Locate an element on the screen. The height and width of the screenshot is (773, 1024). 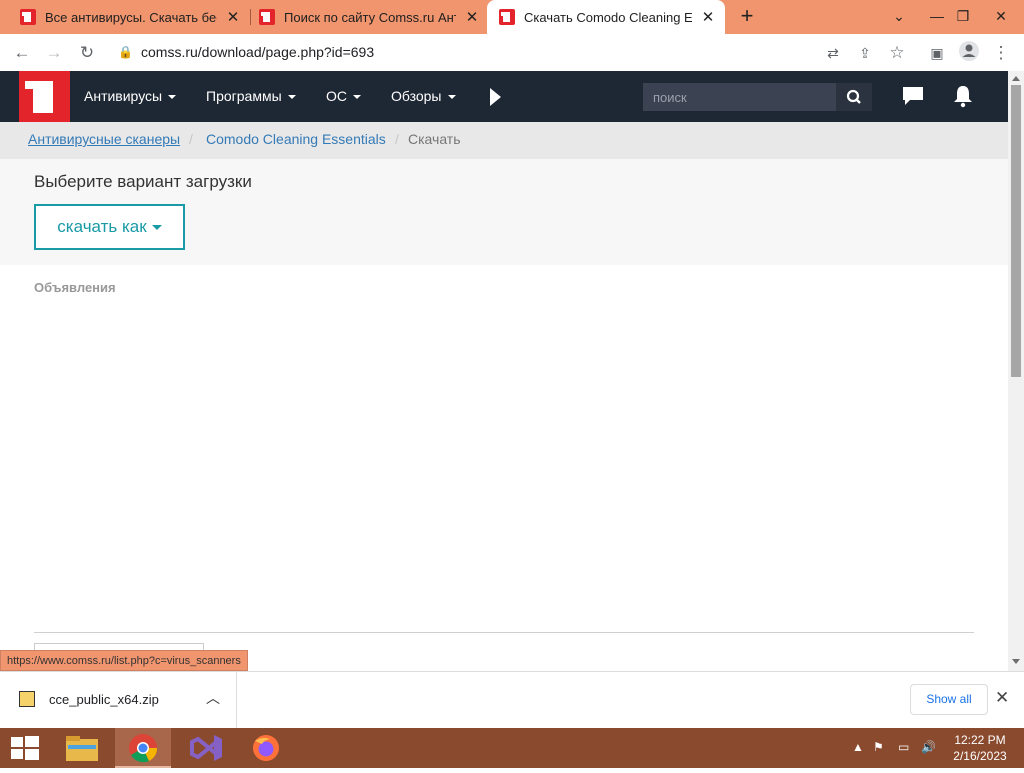
tab-title: Скачать Comodo Cleaning Essentials is located at coordinates (608, 17).